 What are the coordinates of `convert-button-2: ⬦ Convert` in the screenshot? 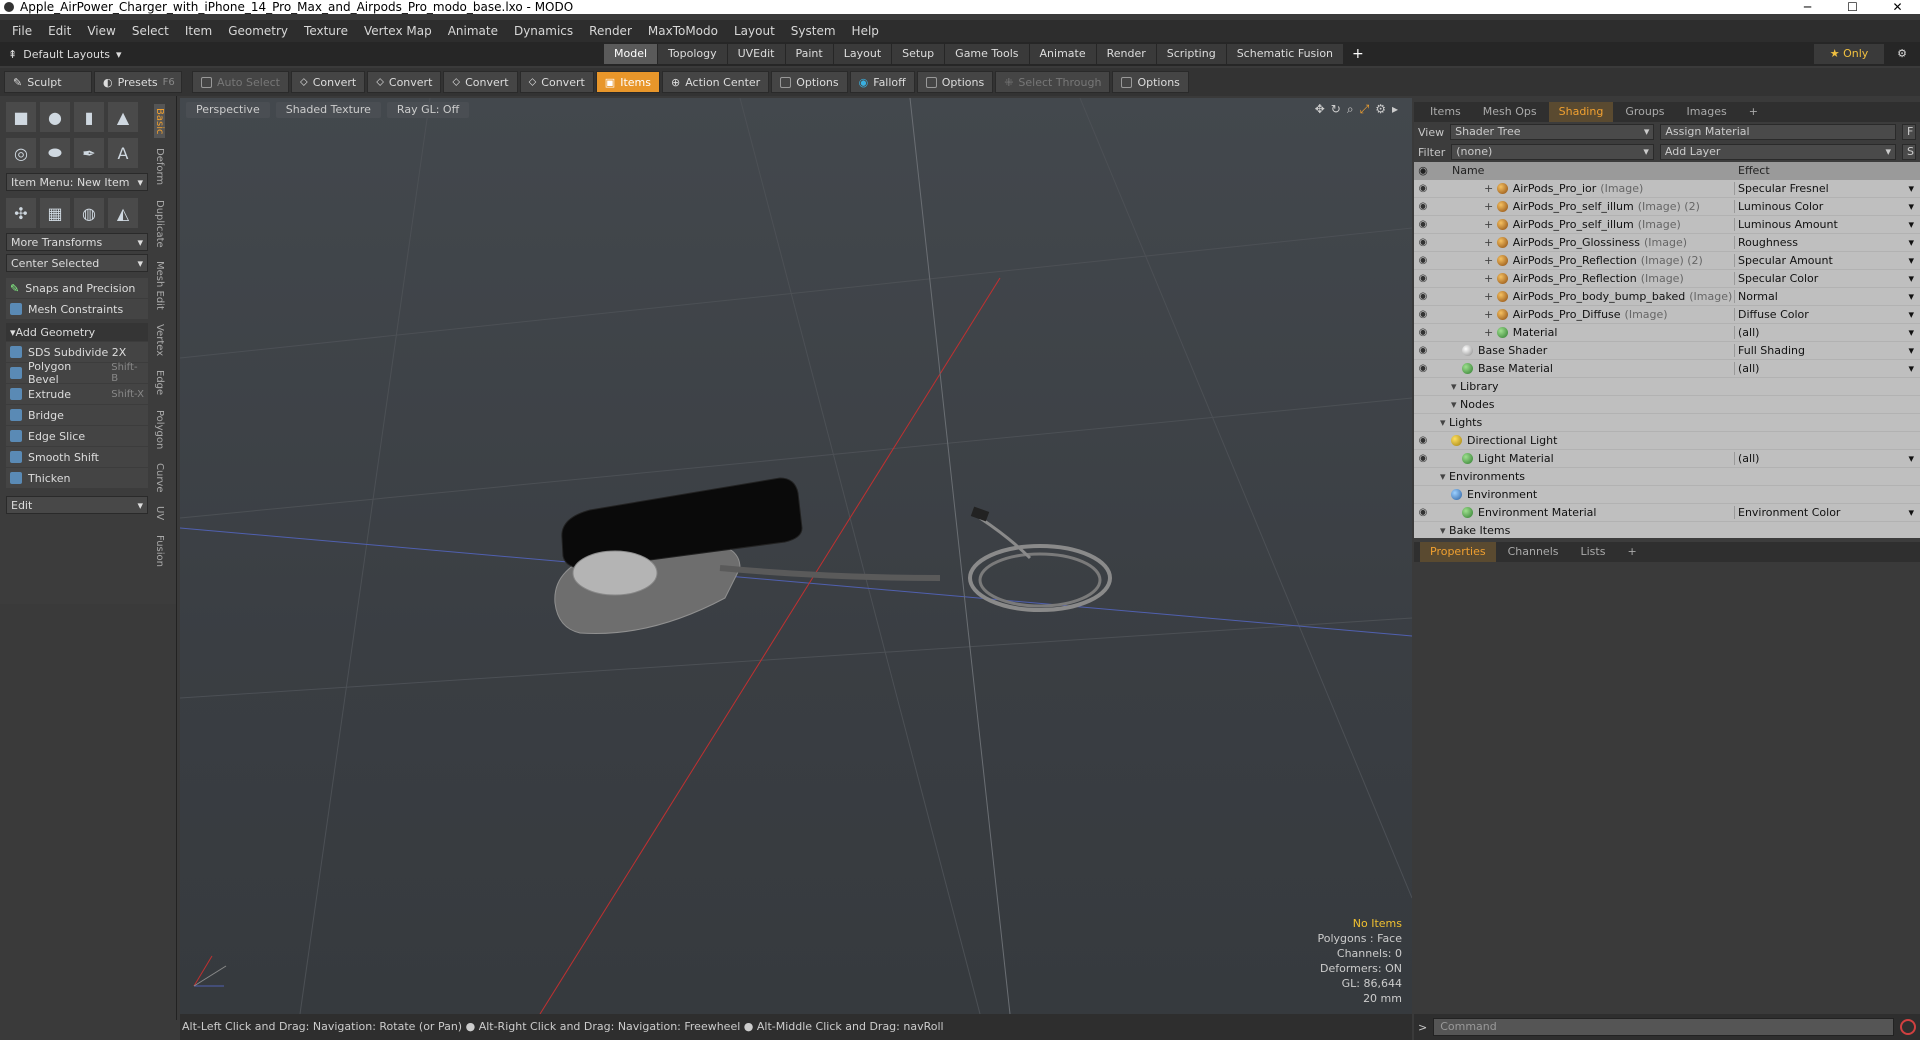 It's located at (404, 82).